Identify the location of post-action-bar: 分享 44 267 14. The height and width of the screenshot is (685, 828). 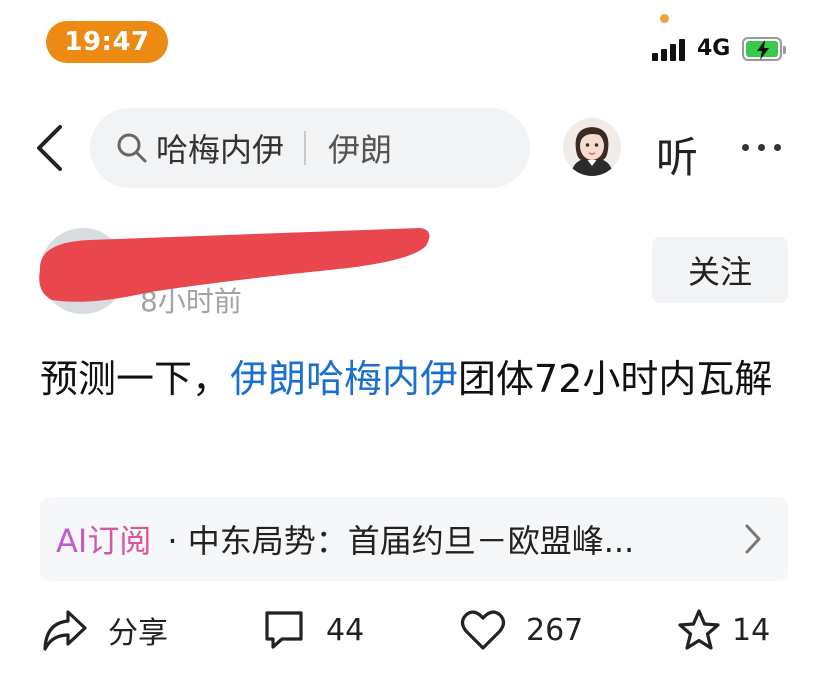
(414, 636).